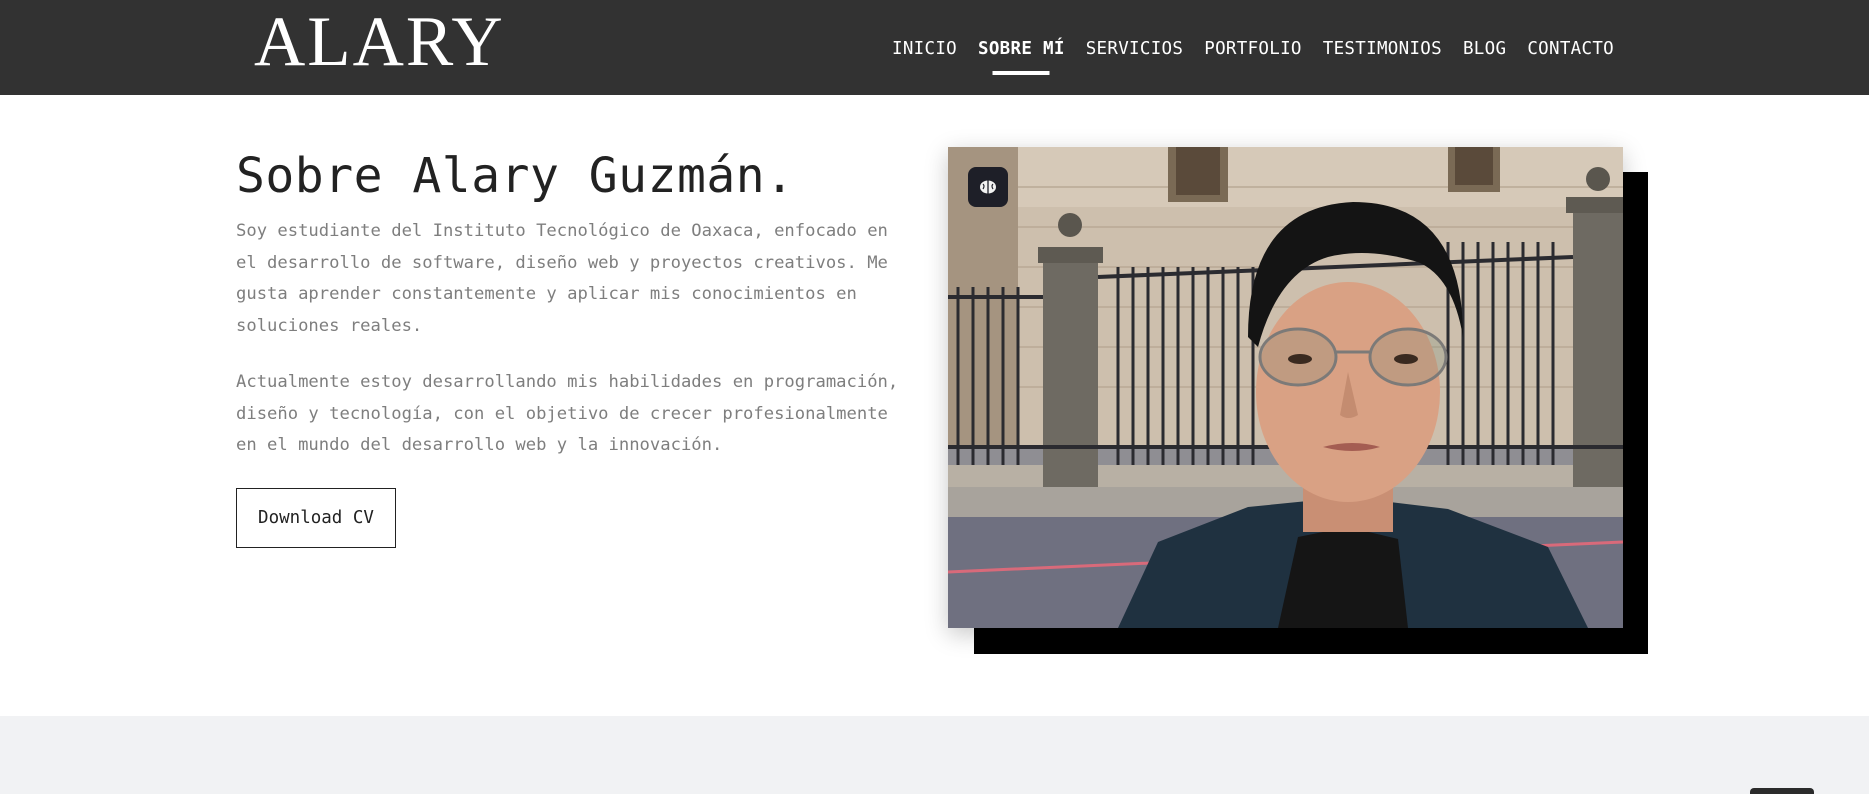 This screenshot has height=794, width=1869. Describe the element at coordinates (1135, 48) in the screenshot. I see `nav-servicios: SERVICIOS` at that location.